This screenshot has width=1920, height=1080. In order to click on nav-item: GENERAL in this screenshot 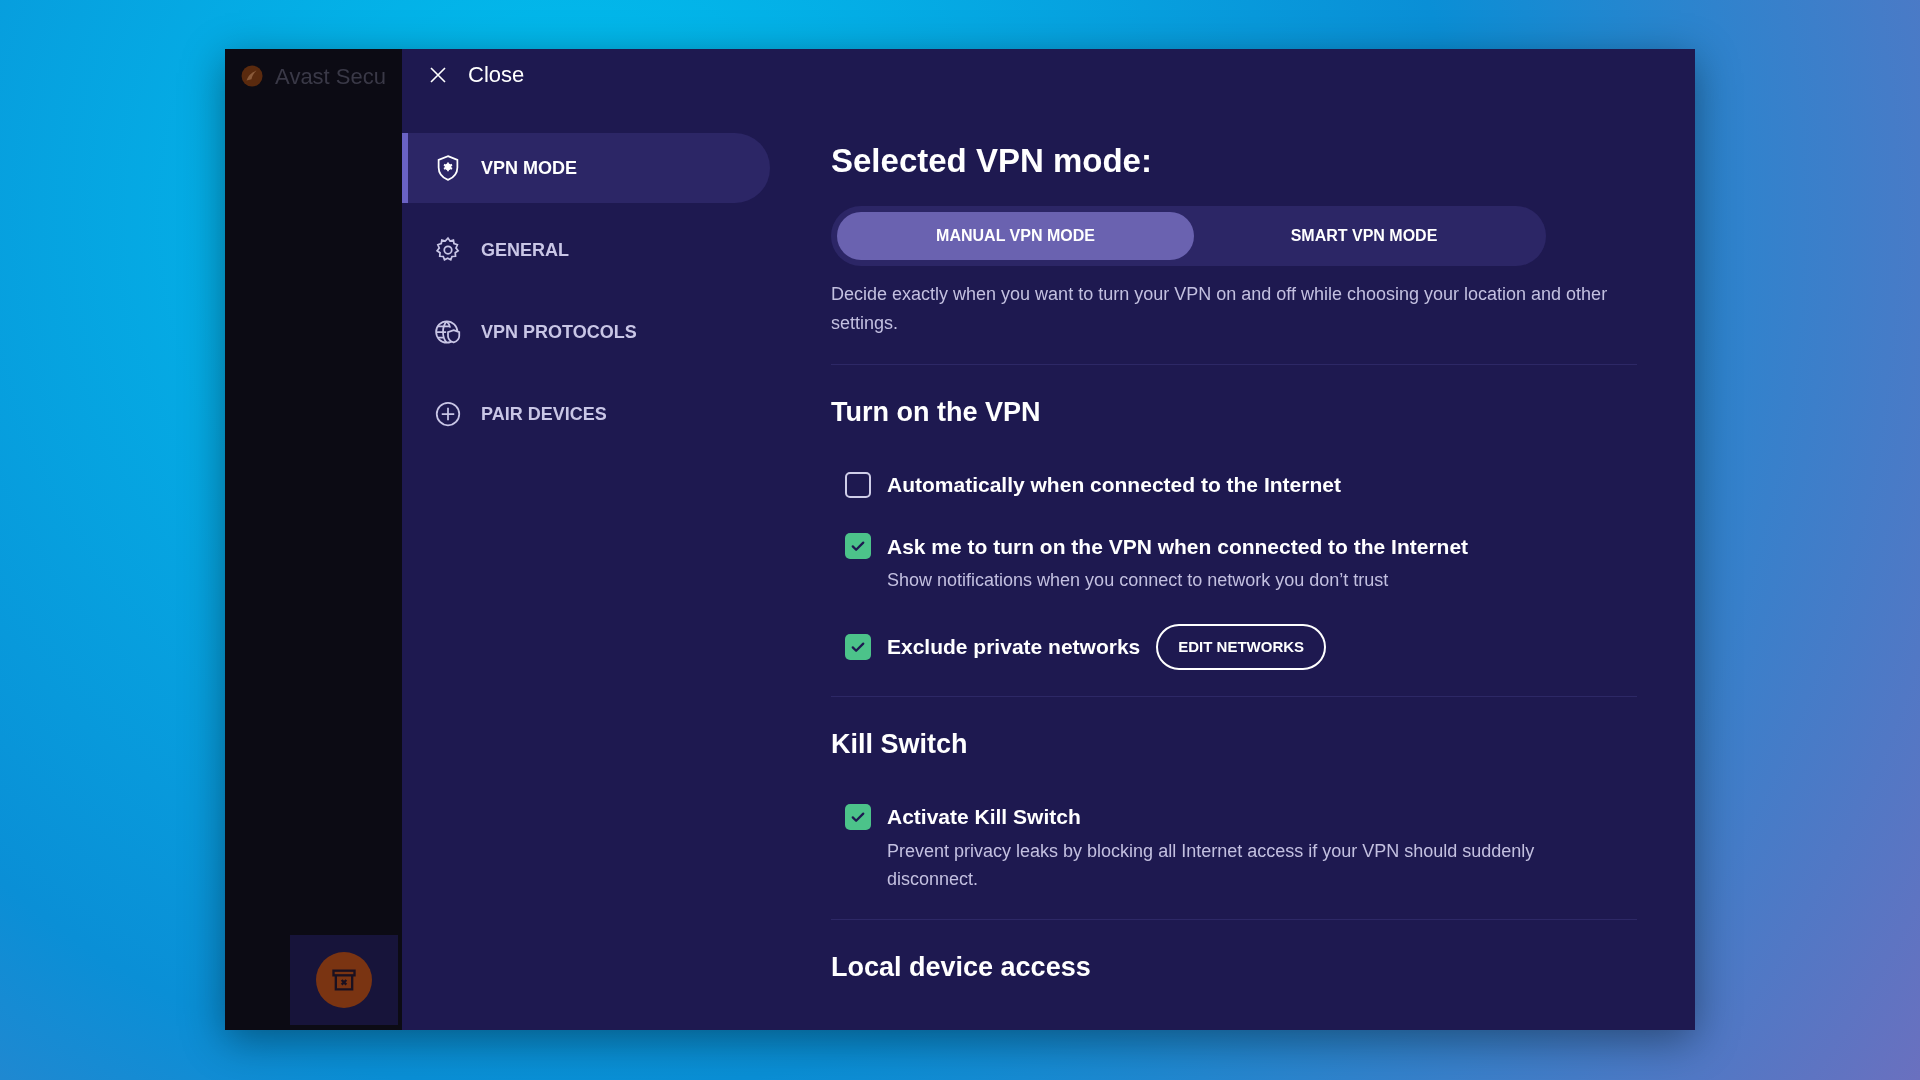, I will do `click(586, 250)`.